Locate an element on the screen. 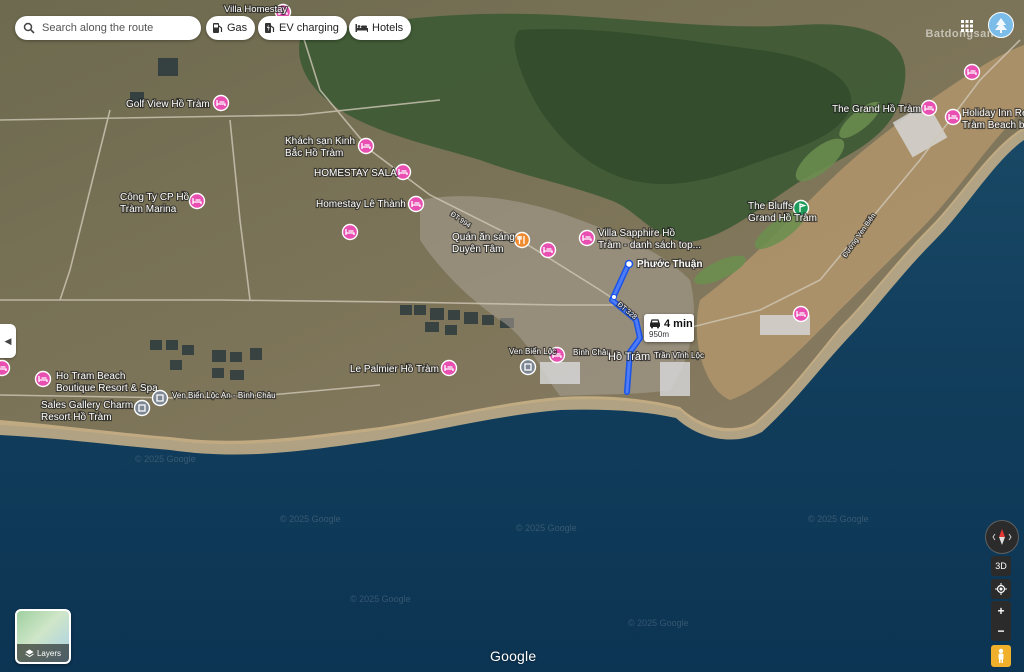 Image resolution: width=1024 pixels, height=672 pixels. restaurant-pin-icon is located at coordinates (522, 240).